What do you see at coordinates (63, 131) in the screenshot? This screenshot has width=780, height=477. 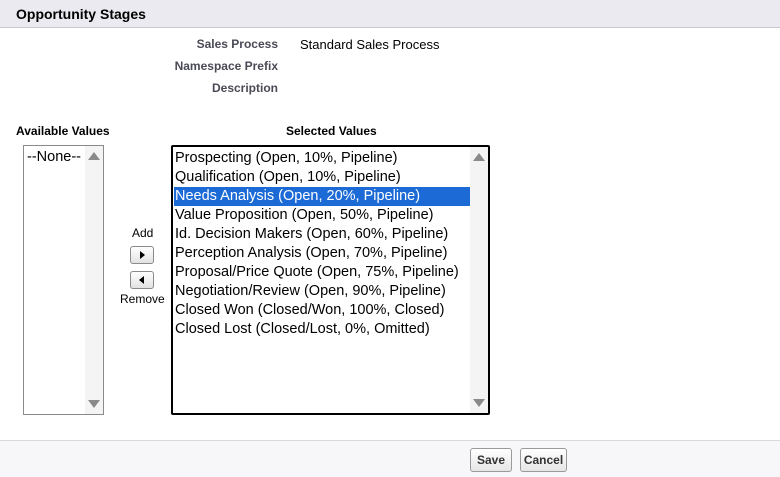 I see `available-values-title: Available Values` at bounding box center [63, 131].